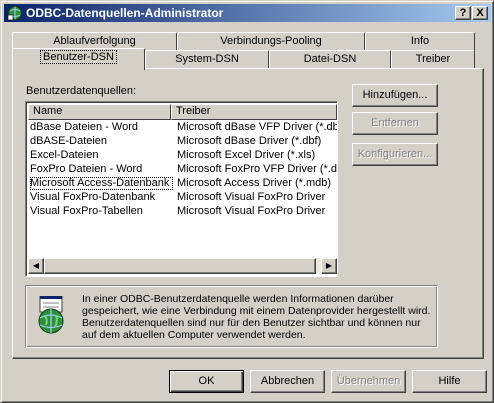 The width and height of the screenshot is (494, 403). Describe the element at coordinates (329, 266) in the screenshot. I see `scroll-right-icon: ▶` at that location.